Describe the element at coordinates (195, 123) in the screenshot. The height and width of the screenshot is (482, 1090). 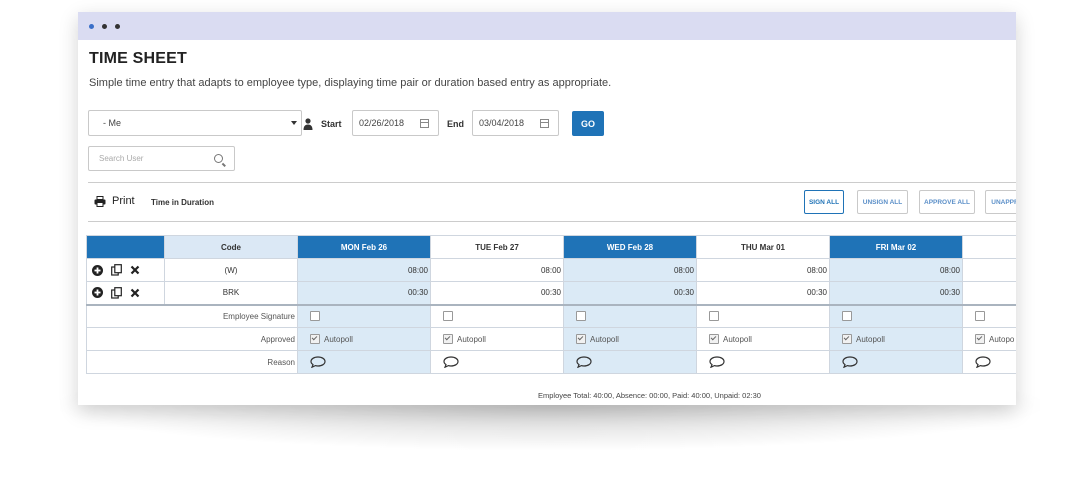
I see `employee-select: - Me` at that location.